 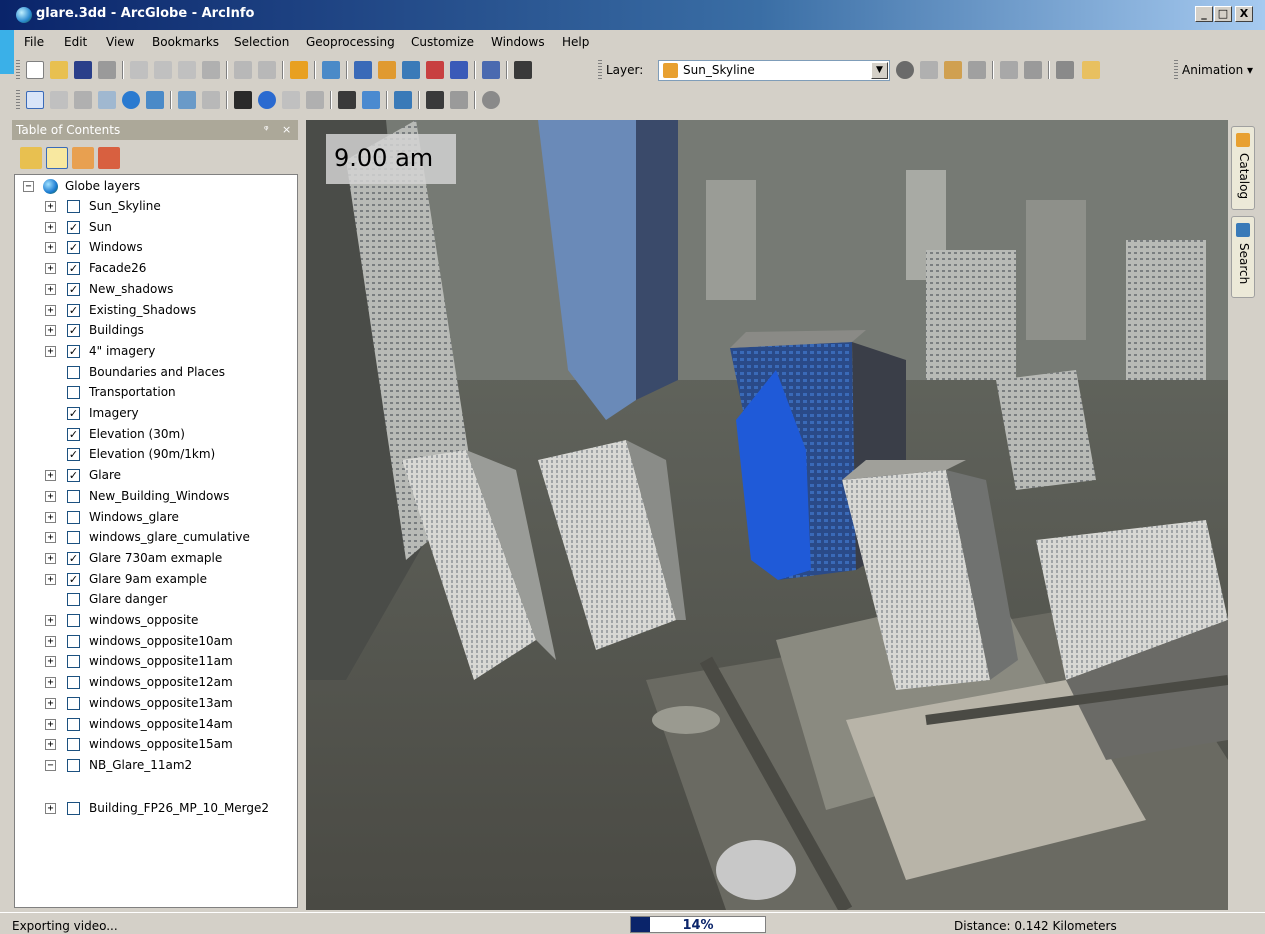 I want to click on menu-edit: Edit, so click(x=75, y=42).